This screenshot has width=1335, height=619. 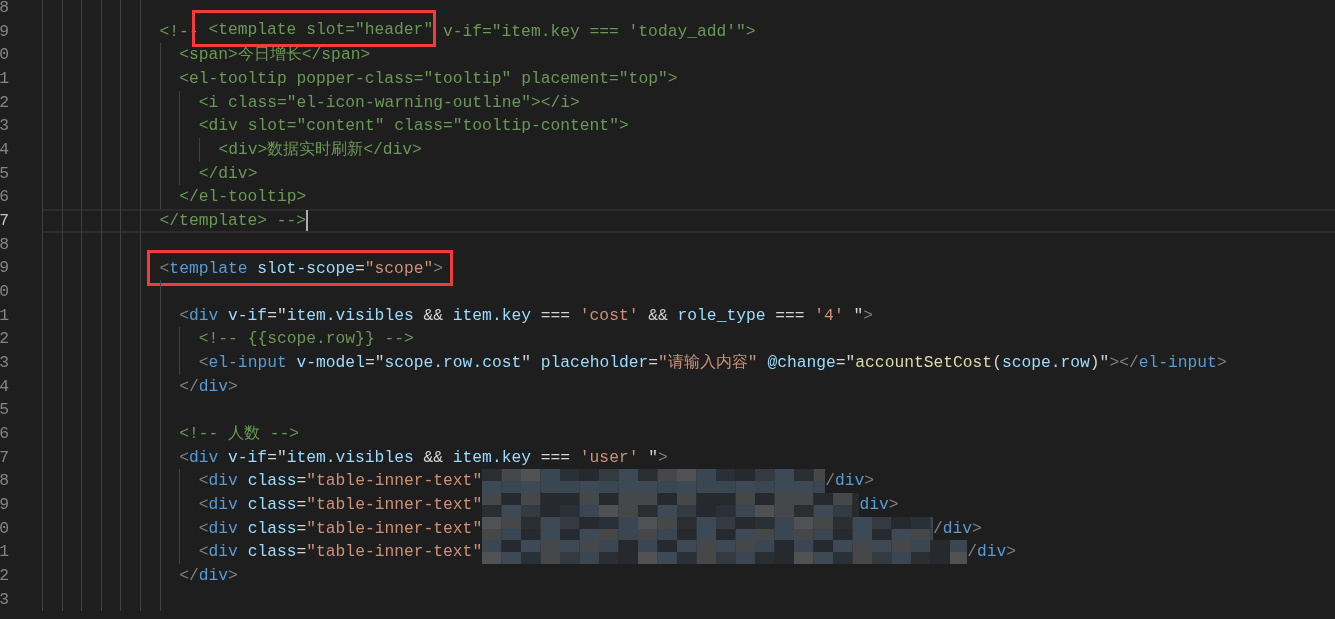 I want to click on code-line: <div v-if="item.visibles && item.key === 'cost' && role_type === '4' ">, so click(x=526, y=315).